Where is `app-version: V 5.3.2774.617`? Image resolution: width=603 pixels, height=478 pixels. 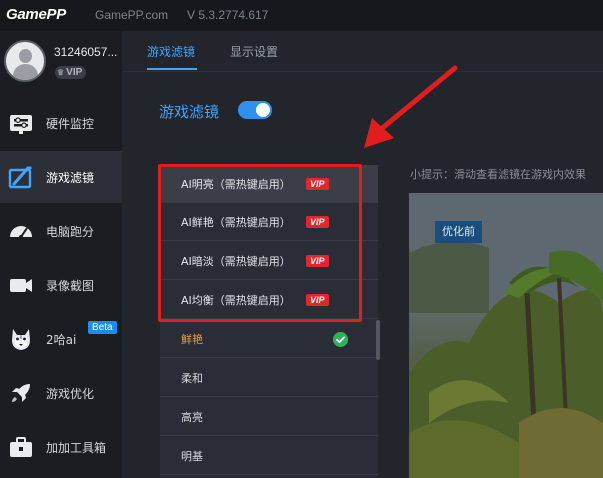 app-version: V 5.3.2774.617 is located at coordinates (228, 15).